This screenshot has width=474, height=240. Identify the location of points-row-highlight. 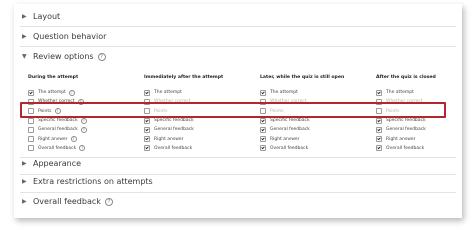
(233, 110).